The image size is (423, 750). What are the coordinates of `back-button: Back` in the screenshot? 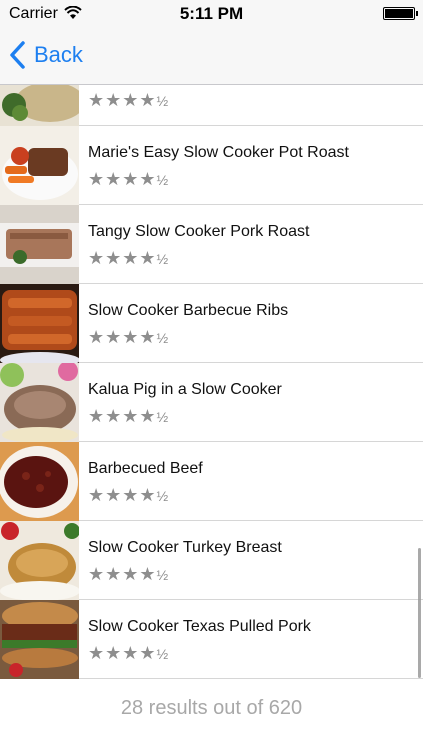 It's located at (45, 55).